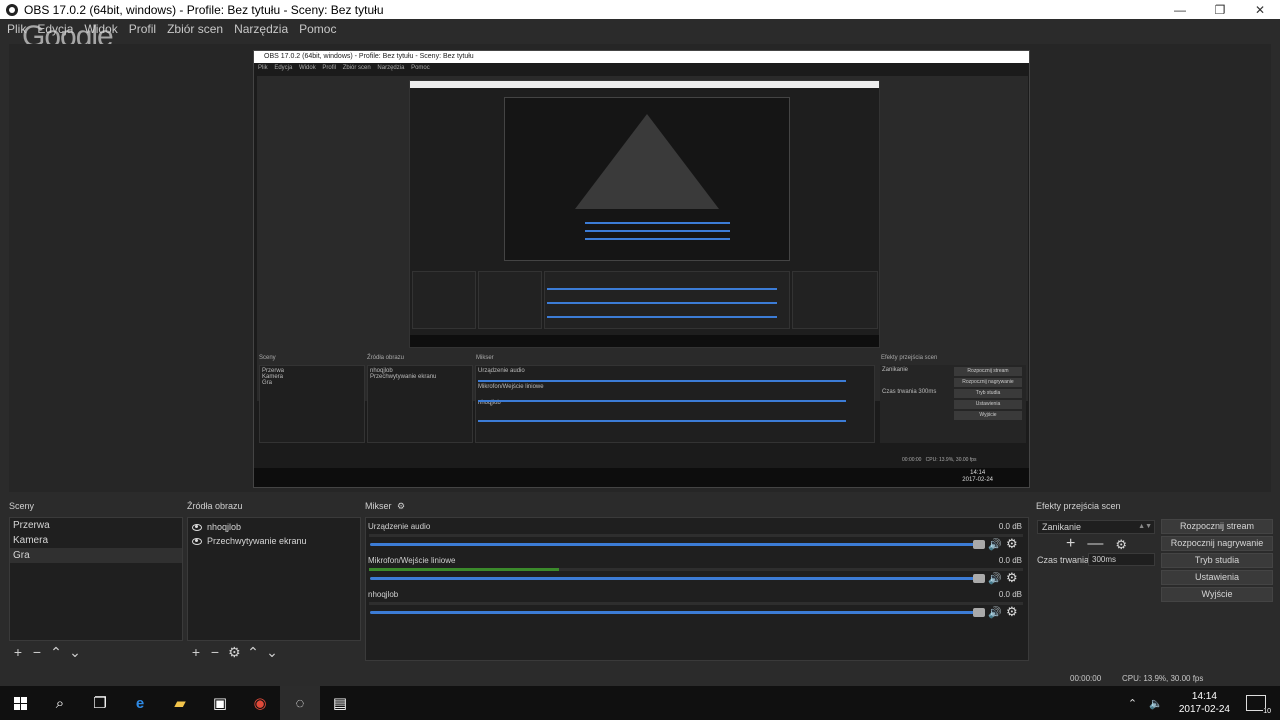  What do you see at coordinates (378, 506) in the screenshot?
I see `mixer-title: Mikser` at bounding box center [378, 506].